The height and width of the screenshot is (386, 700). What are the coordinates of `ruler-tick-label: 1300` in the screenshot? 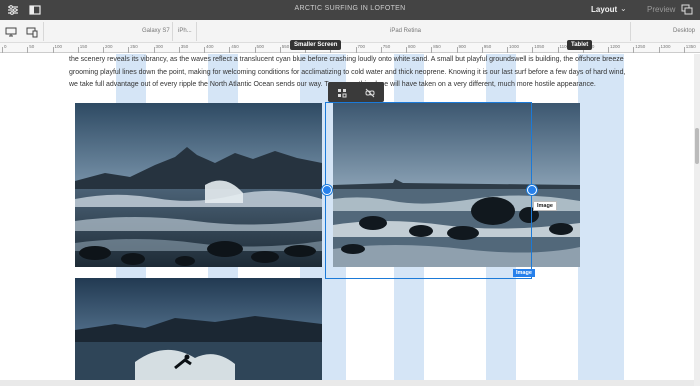 It's located at (665, 46).